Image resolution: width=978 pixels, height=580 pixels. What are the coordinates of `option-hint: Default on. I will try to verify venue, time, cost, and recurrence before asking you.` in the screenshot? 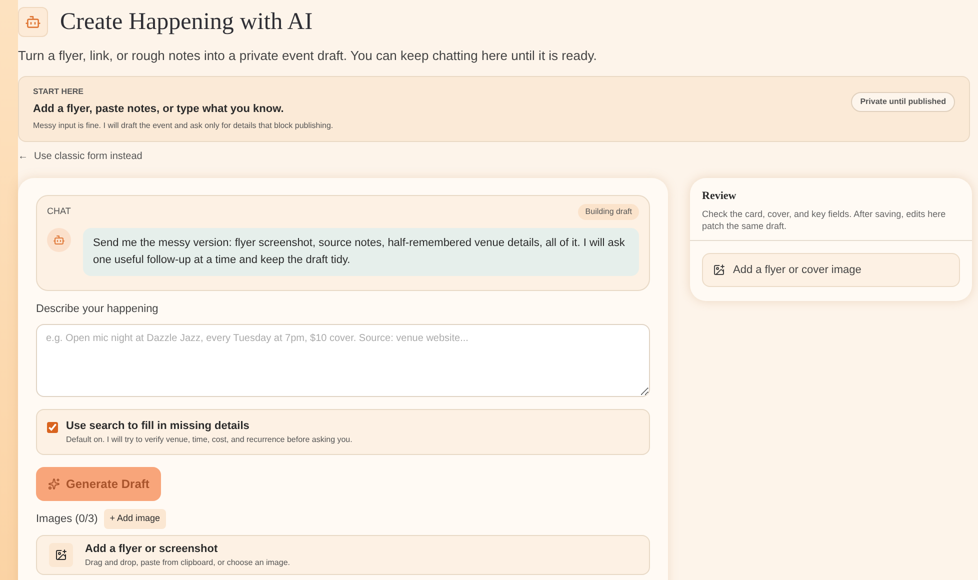 It's located at (209, 440).